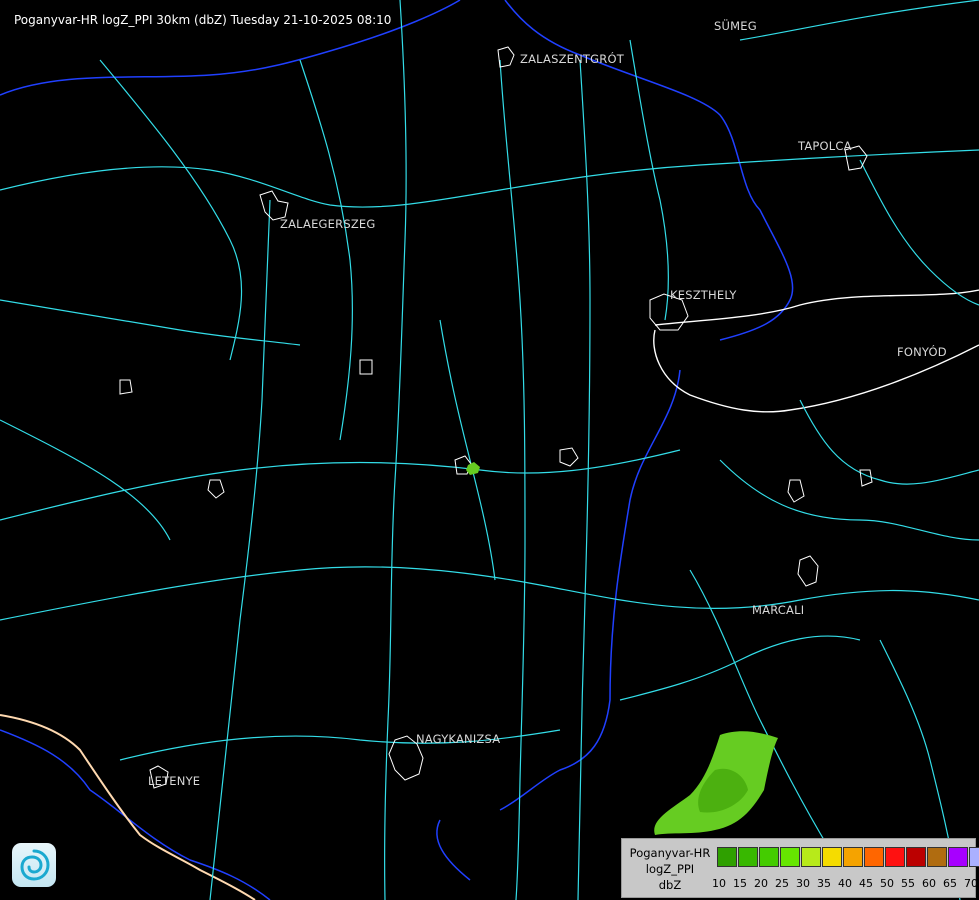  What do you see at coordinates (824, 883) in the screenshot?
I see `legend-tick-label: 35` at bounding box center [824, 883].